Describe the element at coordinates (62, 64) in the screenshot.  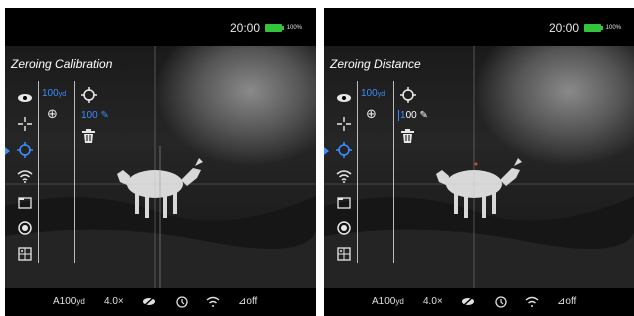
I see `menu-title: Zeroing Calibration` at that location.